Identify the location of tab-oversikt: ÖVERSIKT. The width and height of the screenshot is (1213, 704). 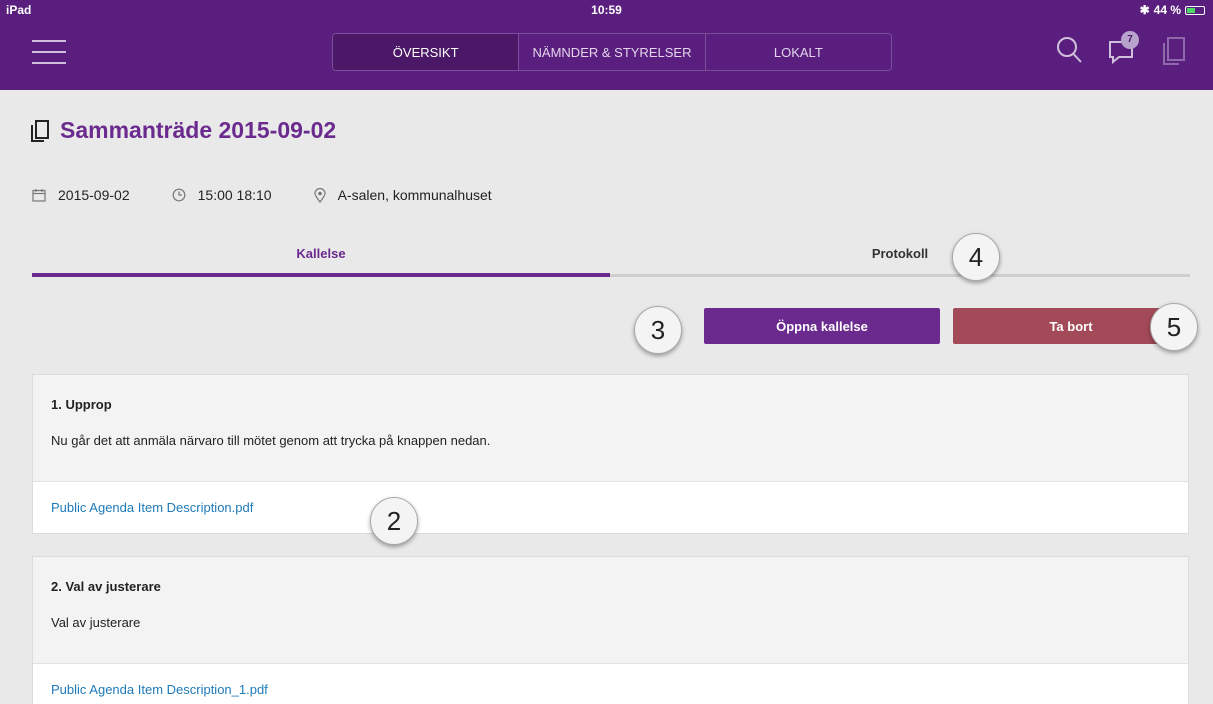
(426, 52).